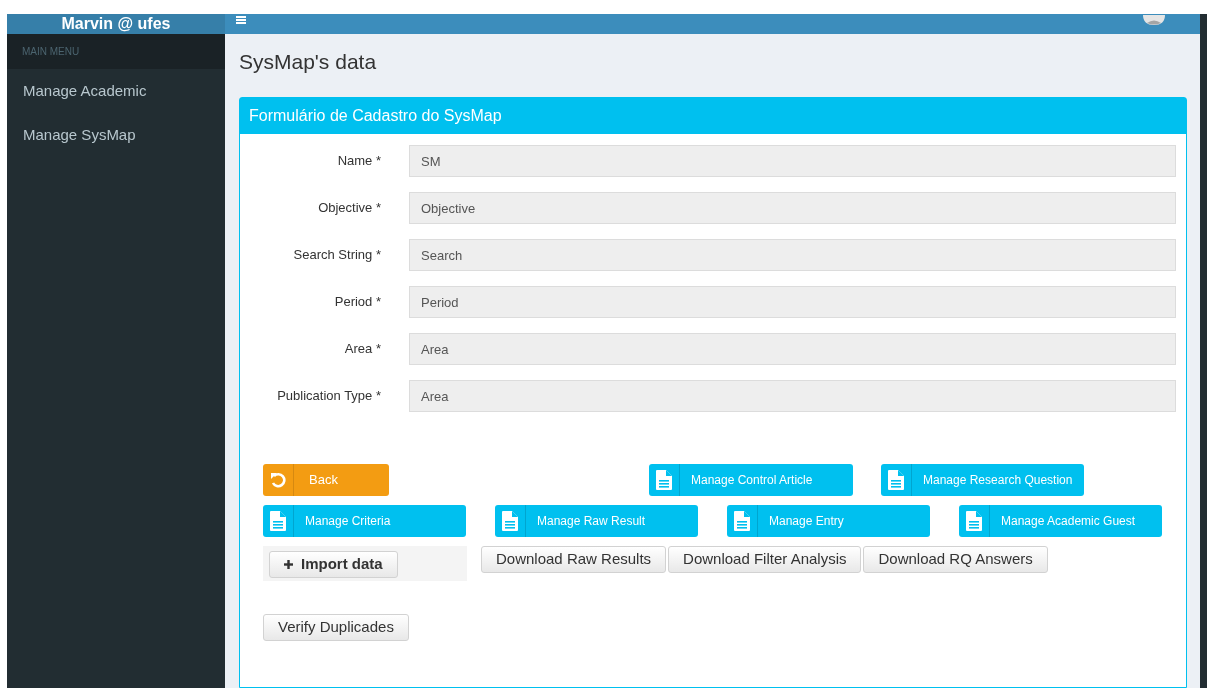  What do you see at coordinates (116, 91) in the screenshot?
I see `sidebar-item: Manage Academic` at bounding box center [116, 91].